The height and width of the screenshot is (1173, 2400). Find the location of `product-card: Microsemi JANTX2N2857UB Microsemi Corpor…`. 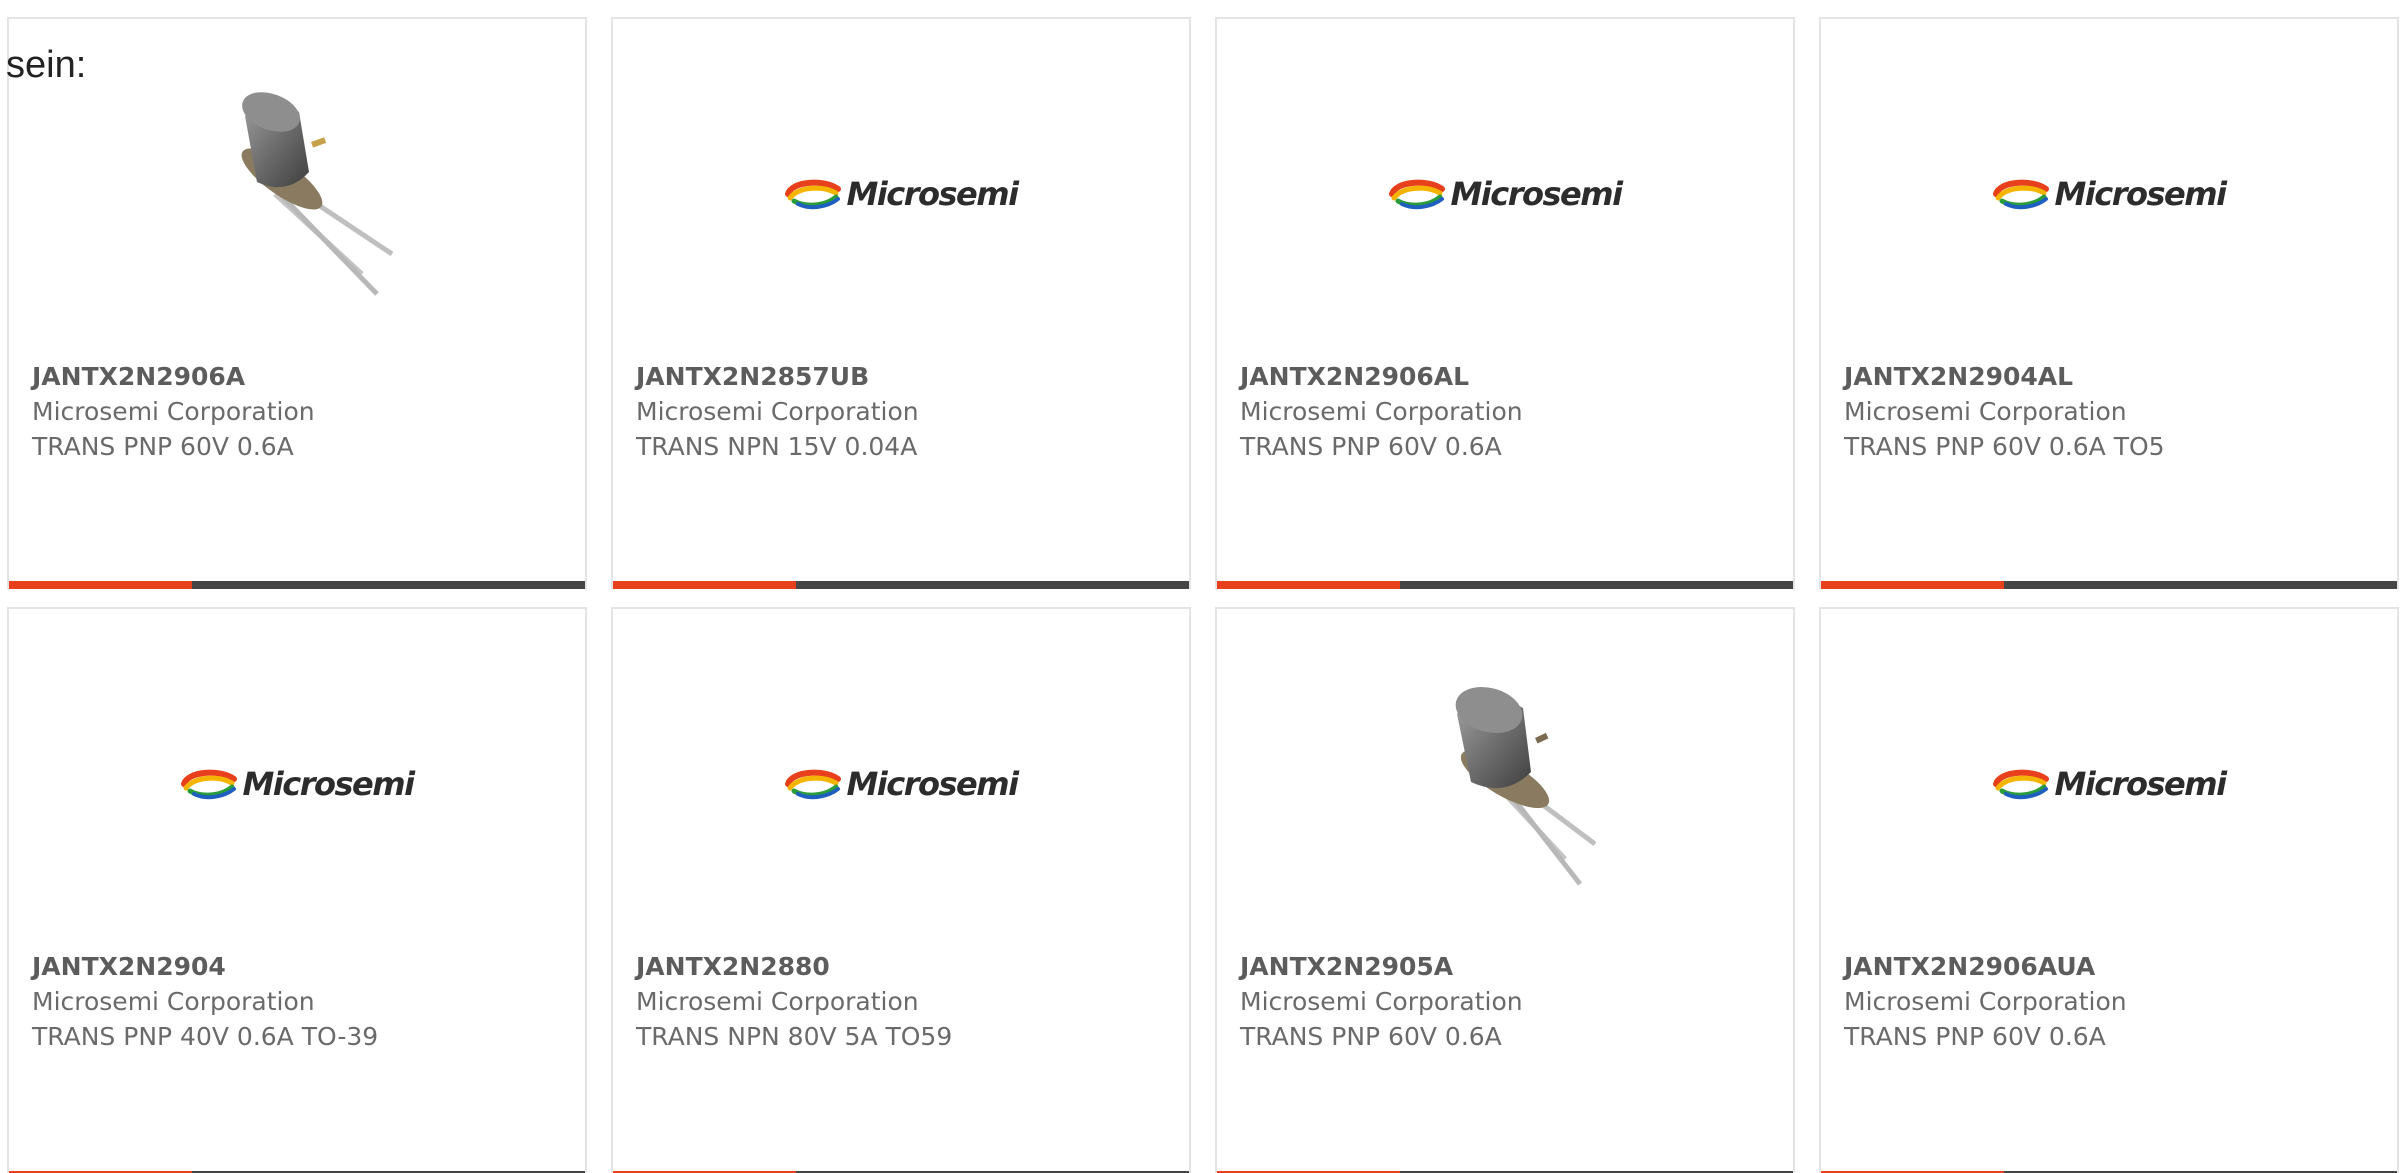

product-card: Microsemi JANTX2N2857UB Microsemi Corpor… is located at coordinates (901, 303).